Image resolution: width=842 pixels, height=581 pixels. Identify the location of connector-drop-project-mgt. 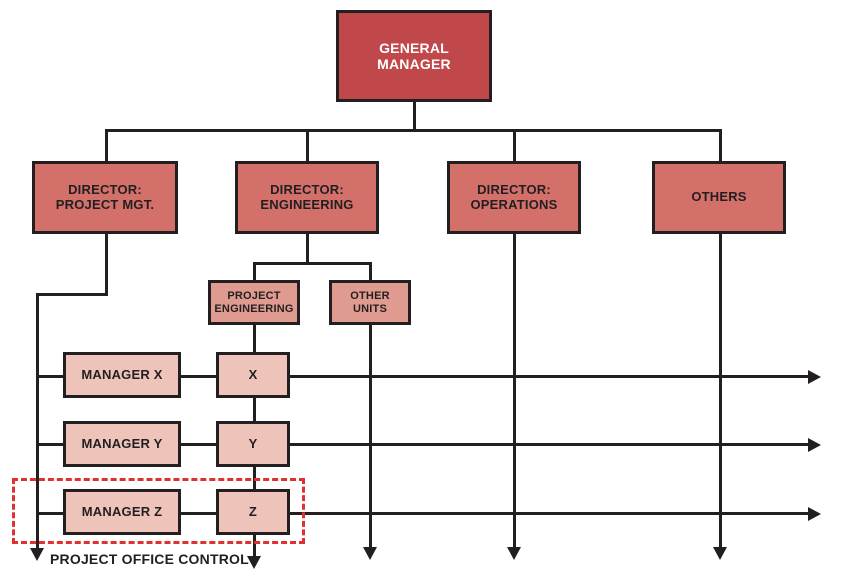
(106, 145).